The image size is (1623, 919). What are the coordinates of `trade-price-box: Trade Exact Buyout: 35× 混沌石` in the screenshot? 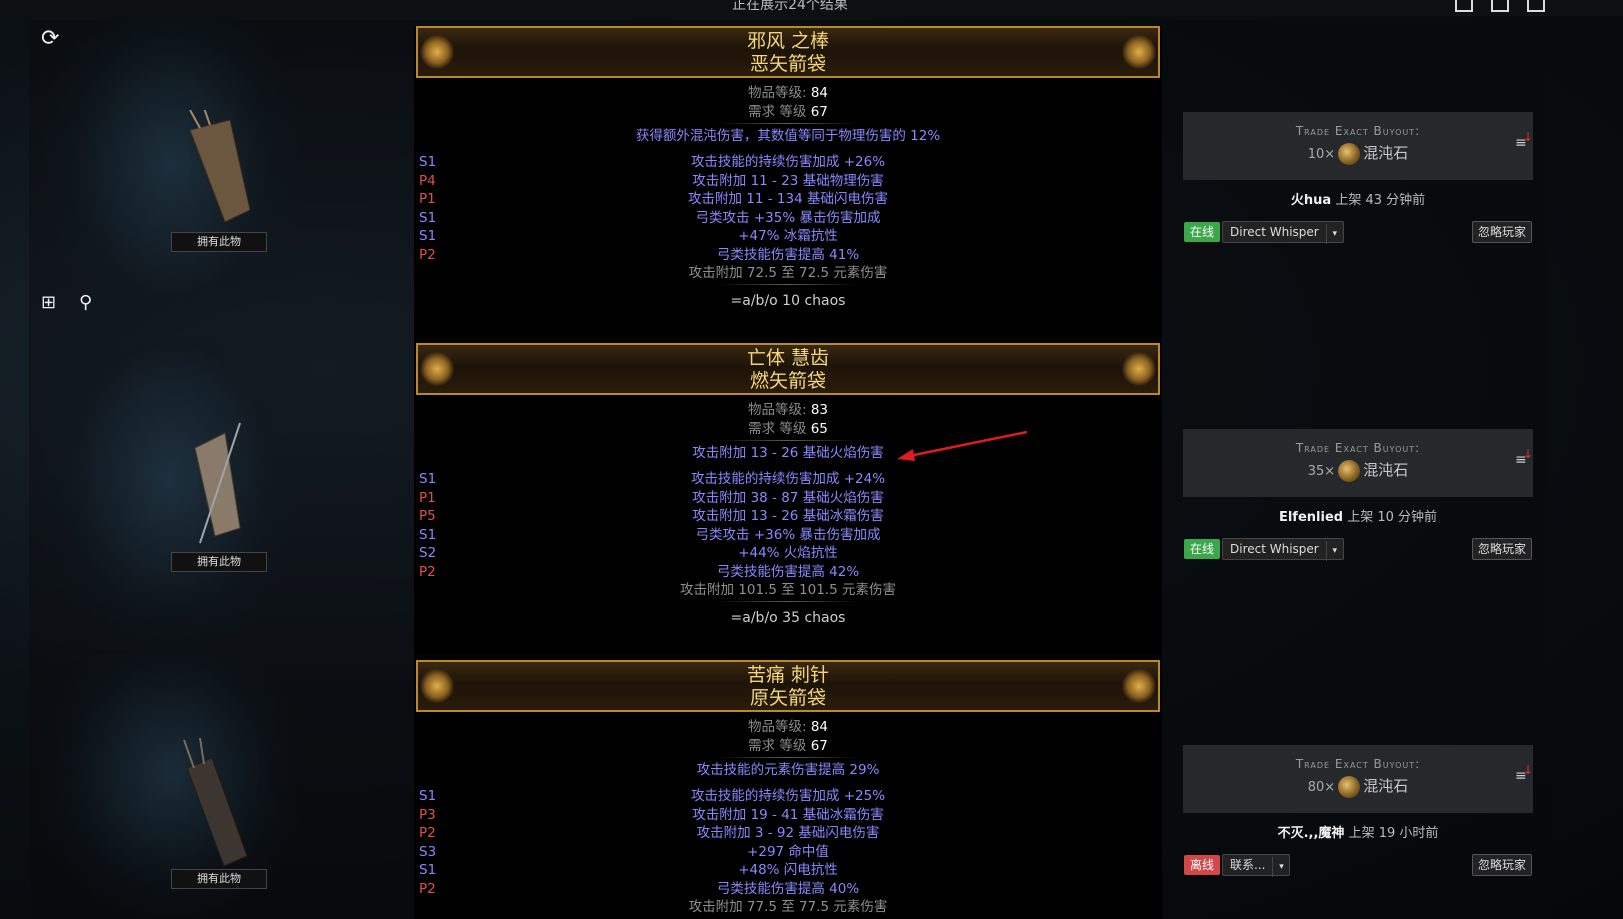 It's located at (1358, 463).